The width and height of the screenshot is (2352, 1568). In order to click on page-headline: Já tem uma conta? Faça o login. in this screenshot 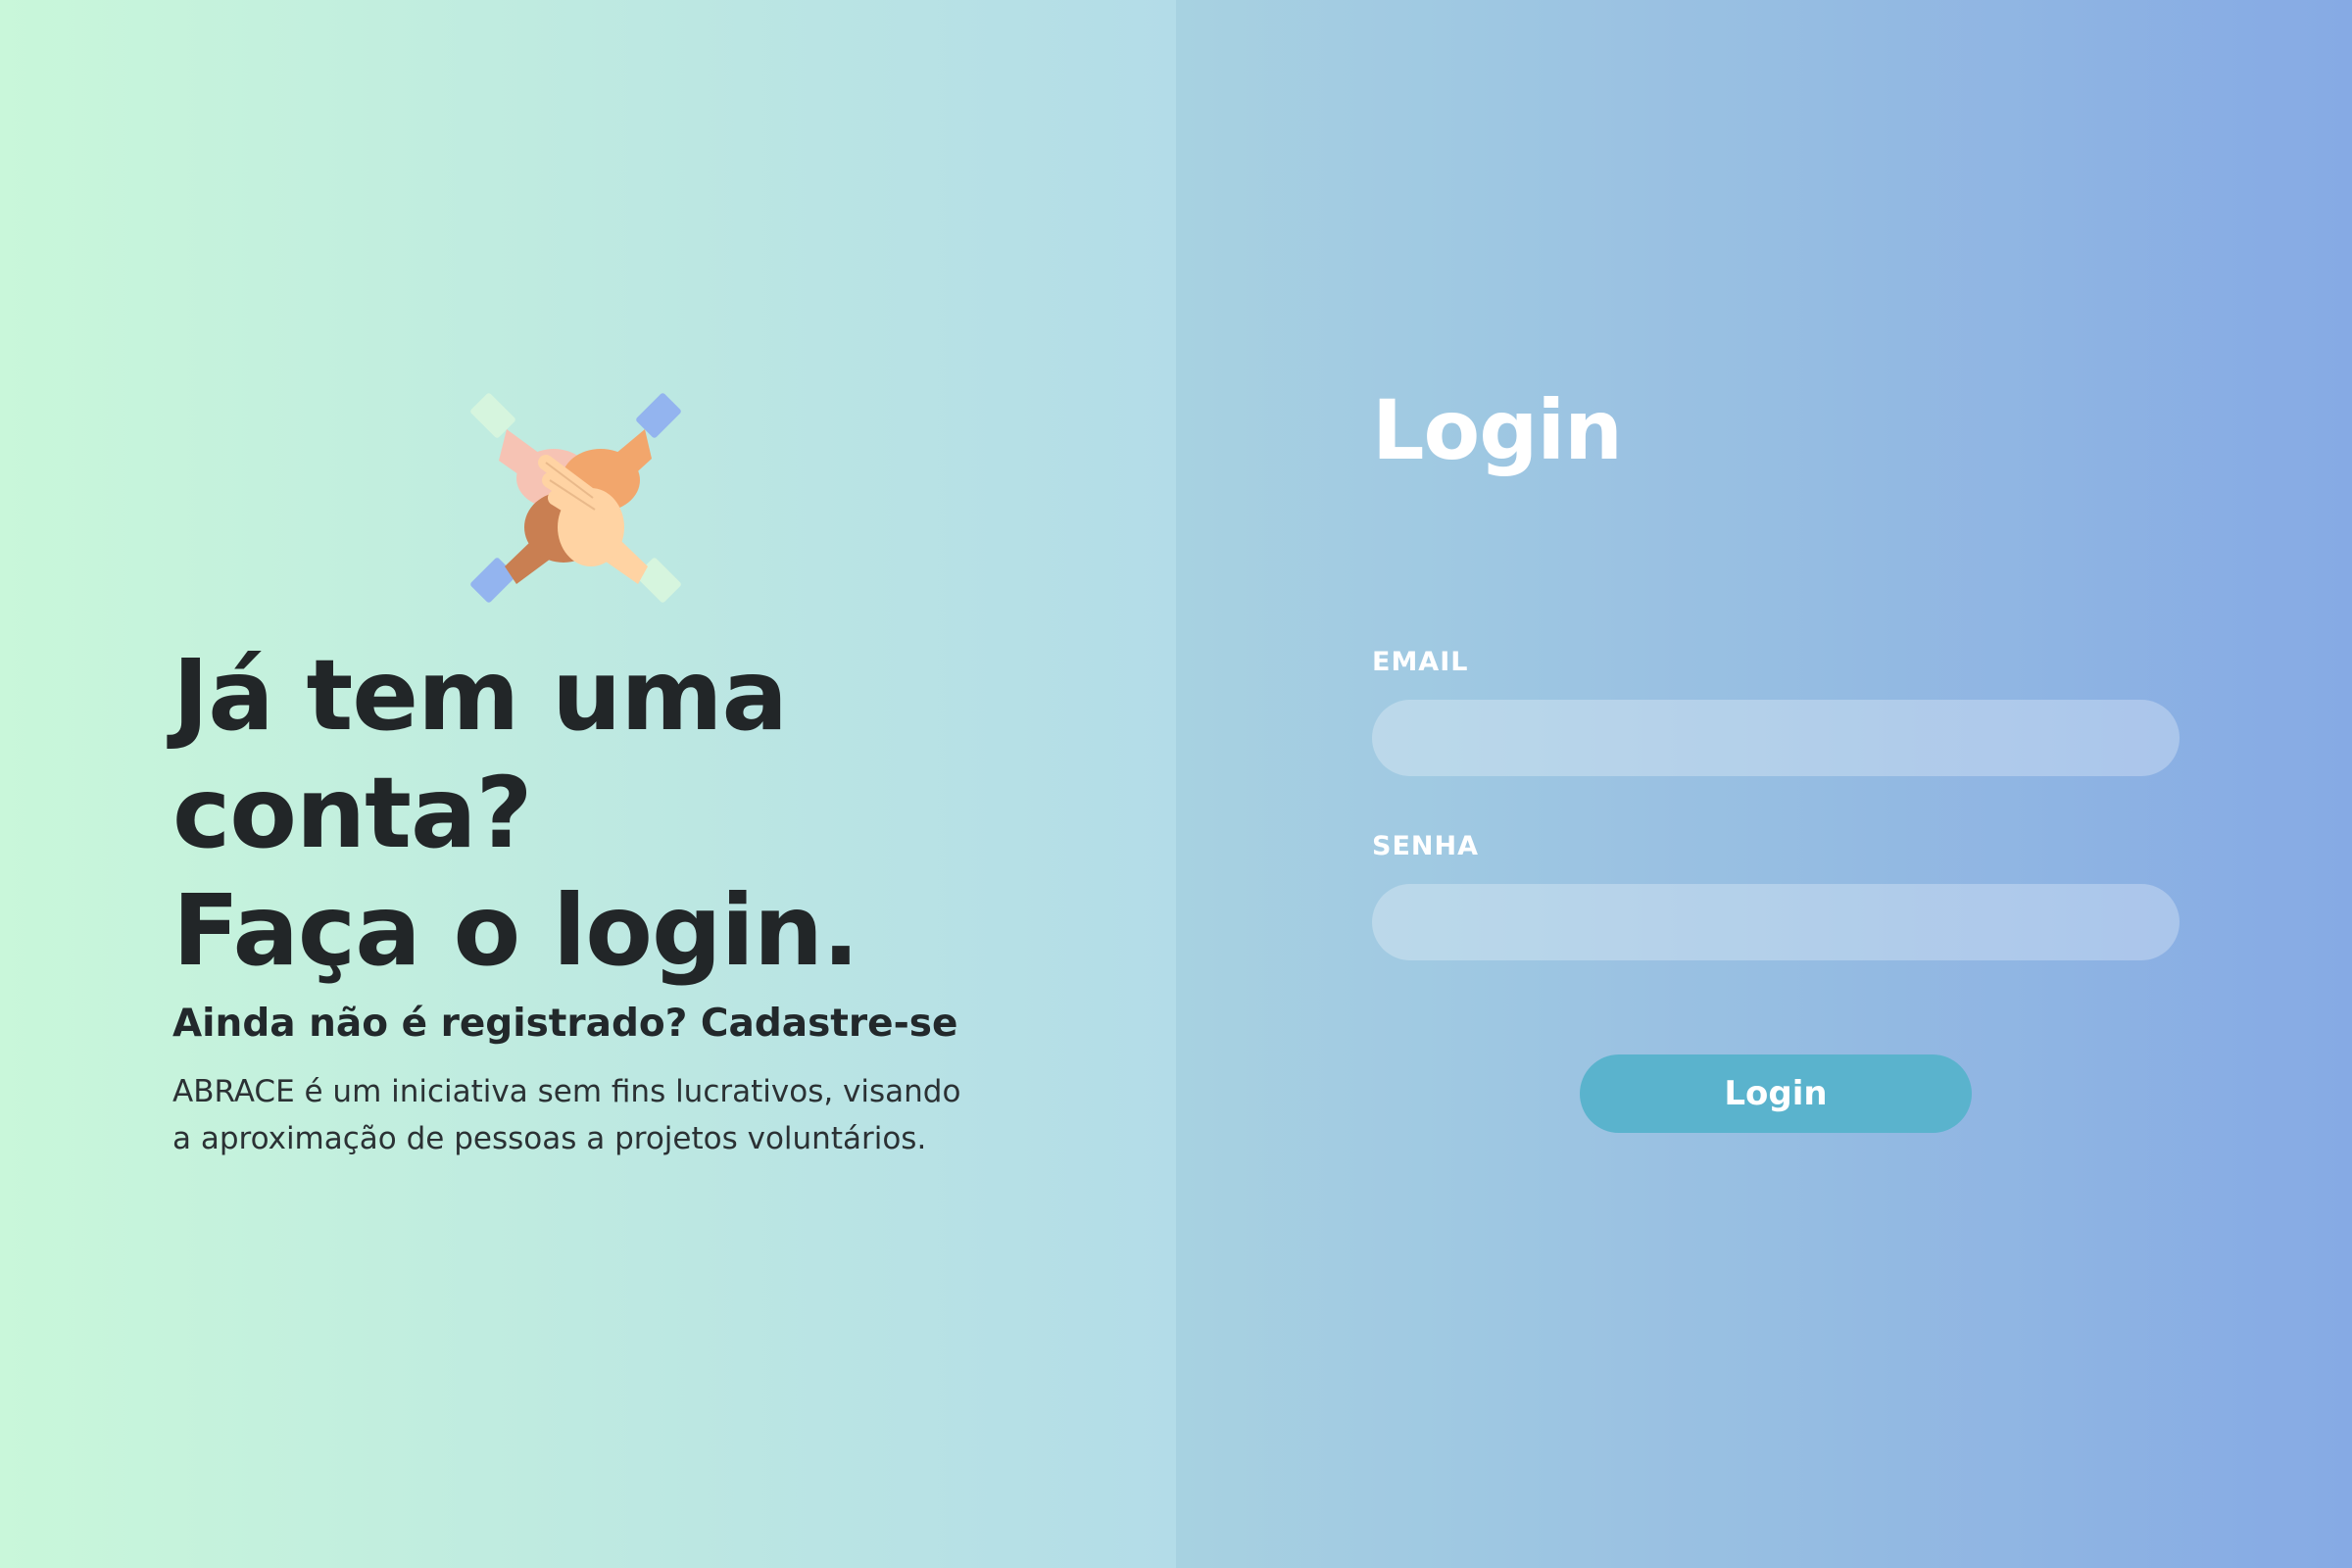, I will do `click(662, 813)`.